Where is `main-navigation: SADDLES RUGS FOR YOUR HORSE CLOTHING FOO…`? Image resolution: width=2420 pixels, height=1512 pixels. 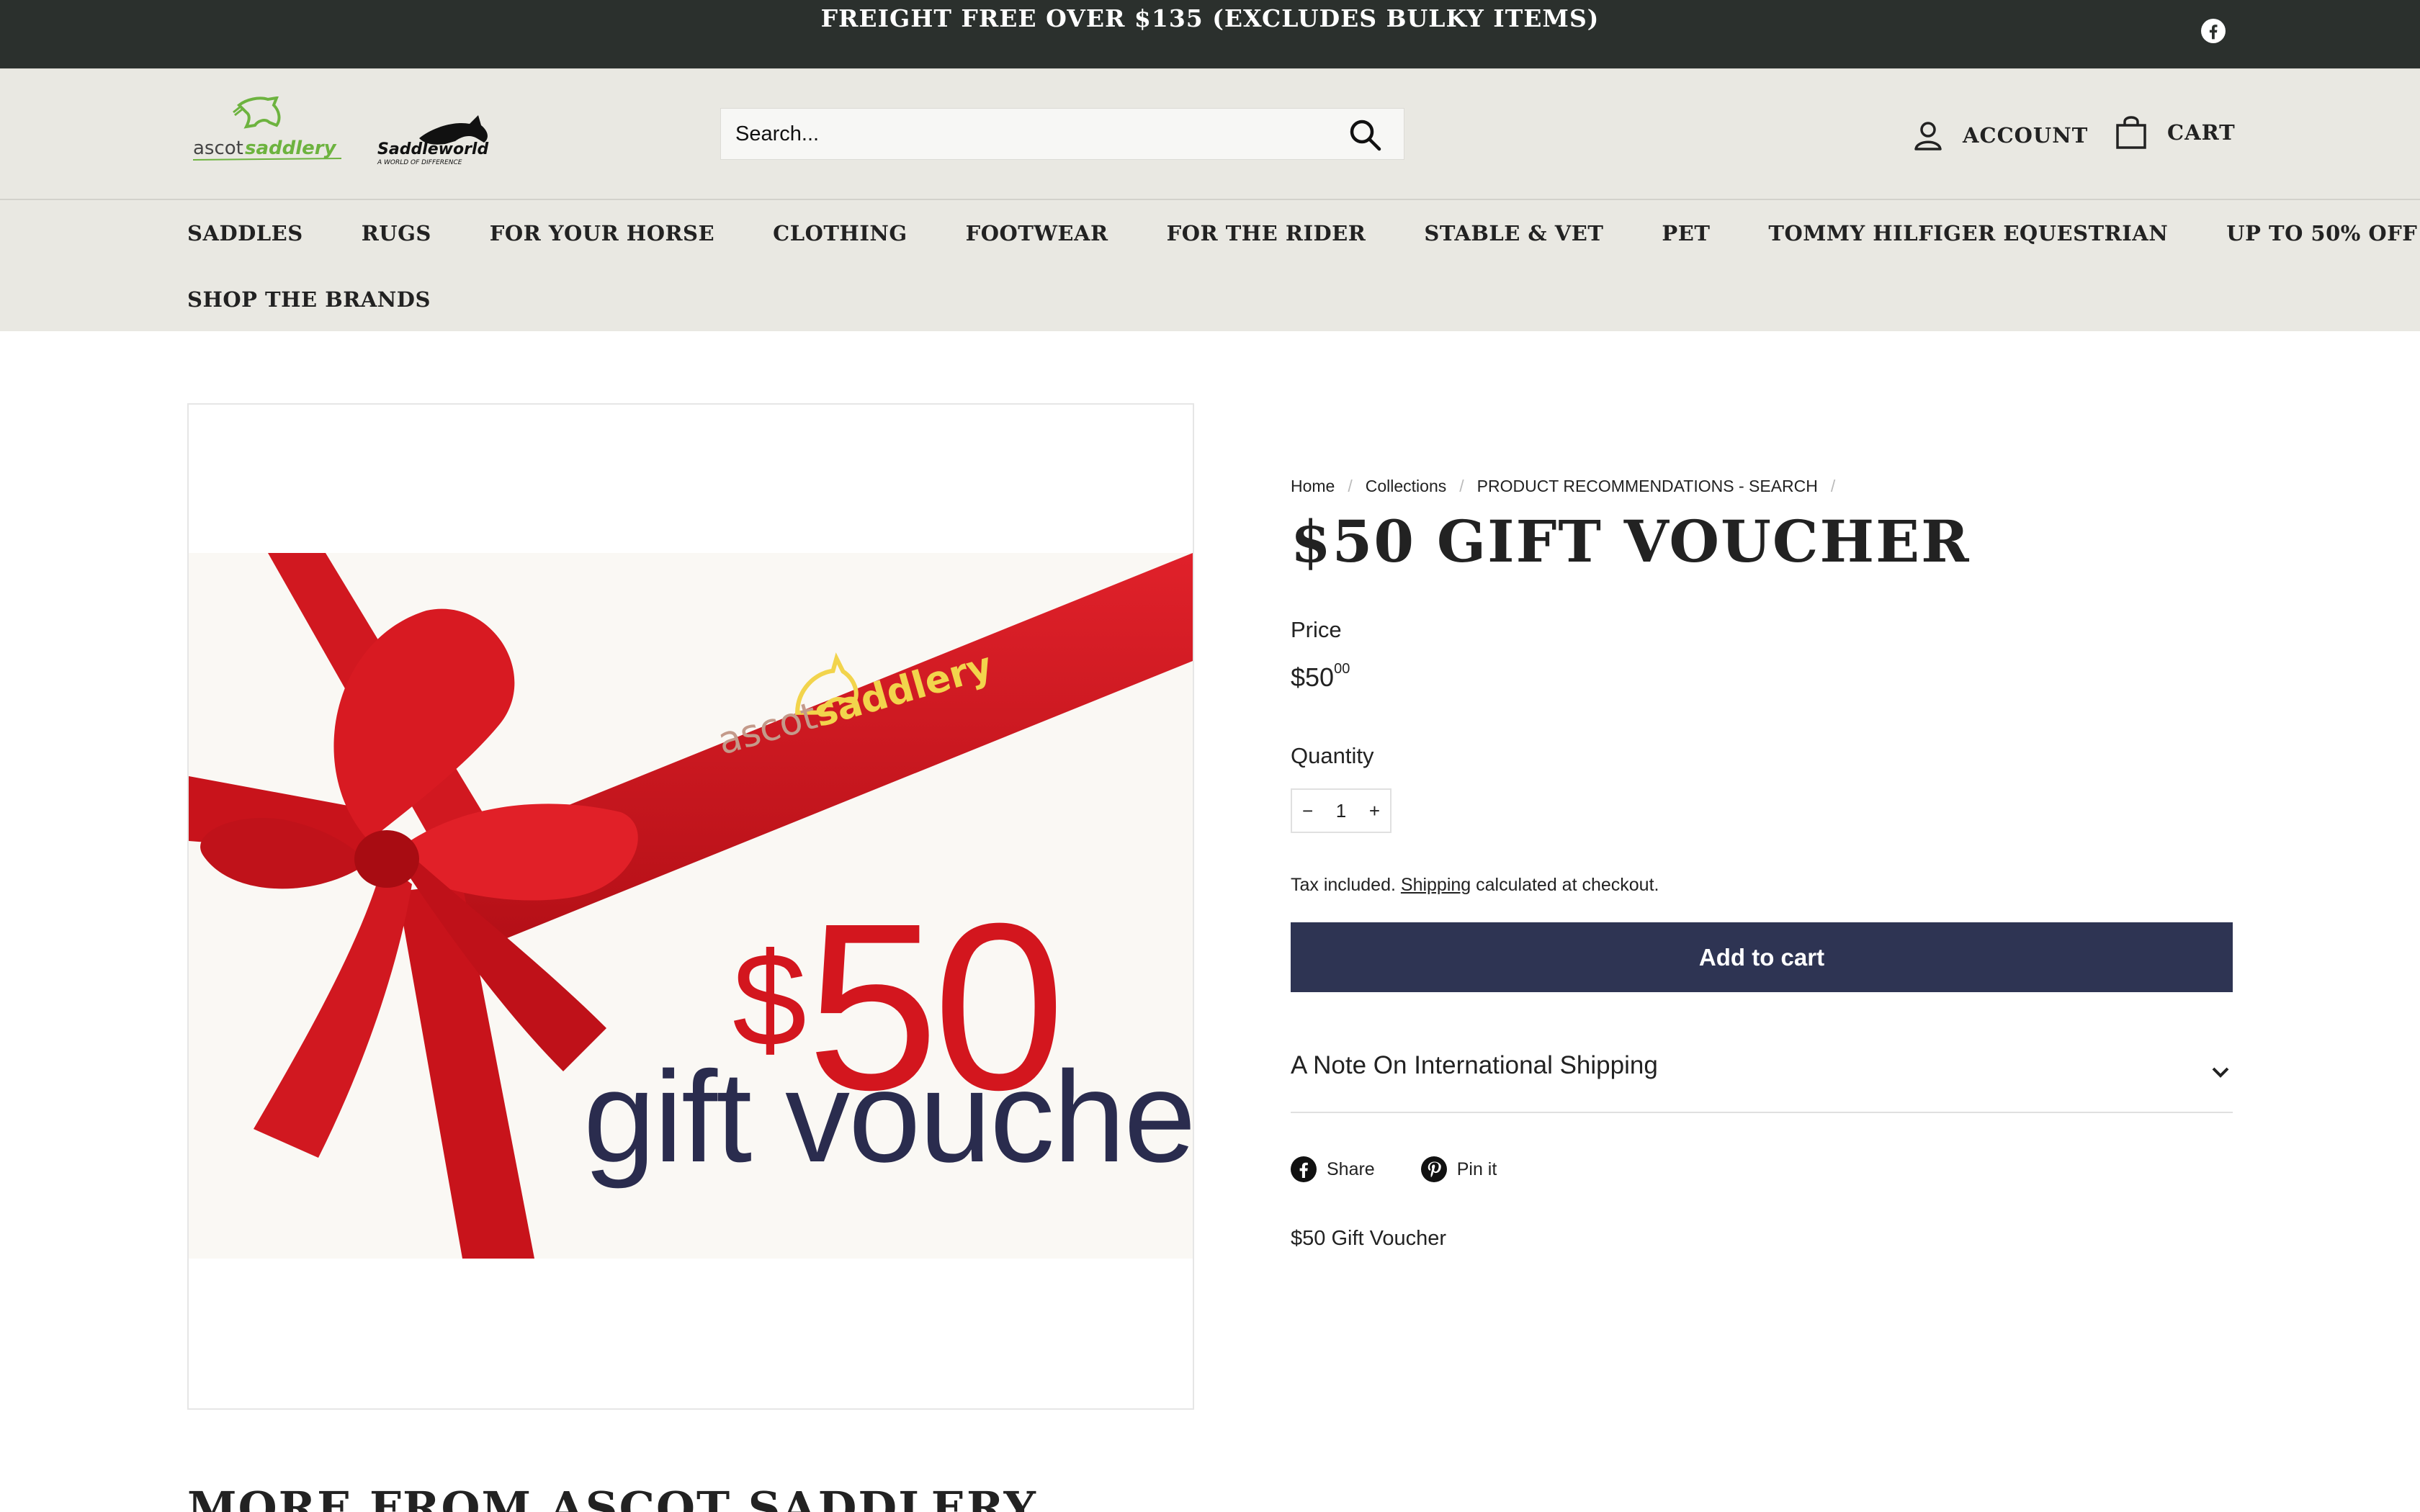
main-navigation: SADDLES RUGS FOR YOUR HORSE CLOTHING FOO… is located at coordinates (1302, 266).